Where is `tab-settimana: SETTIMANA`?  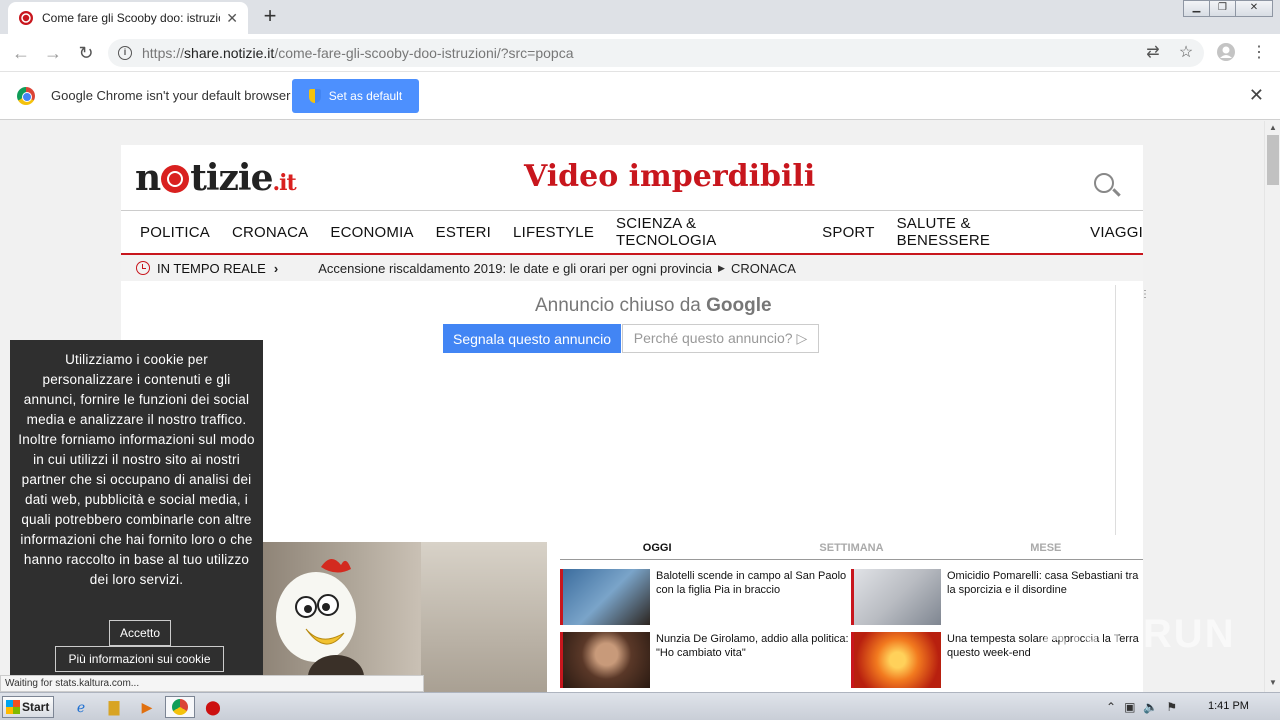
tab-settimana: SETTIMANA is located at coordinates (851, 550).